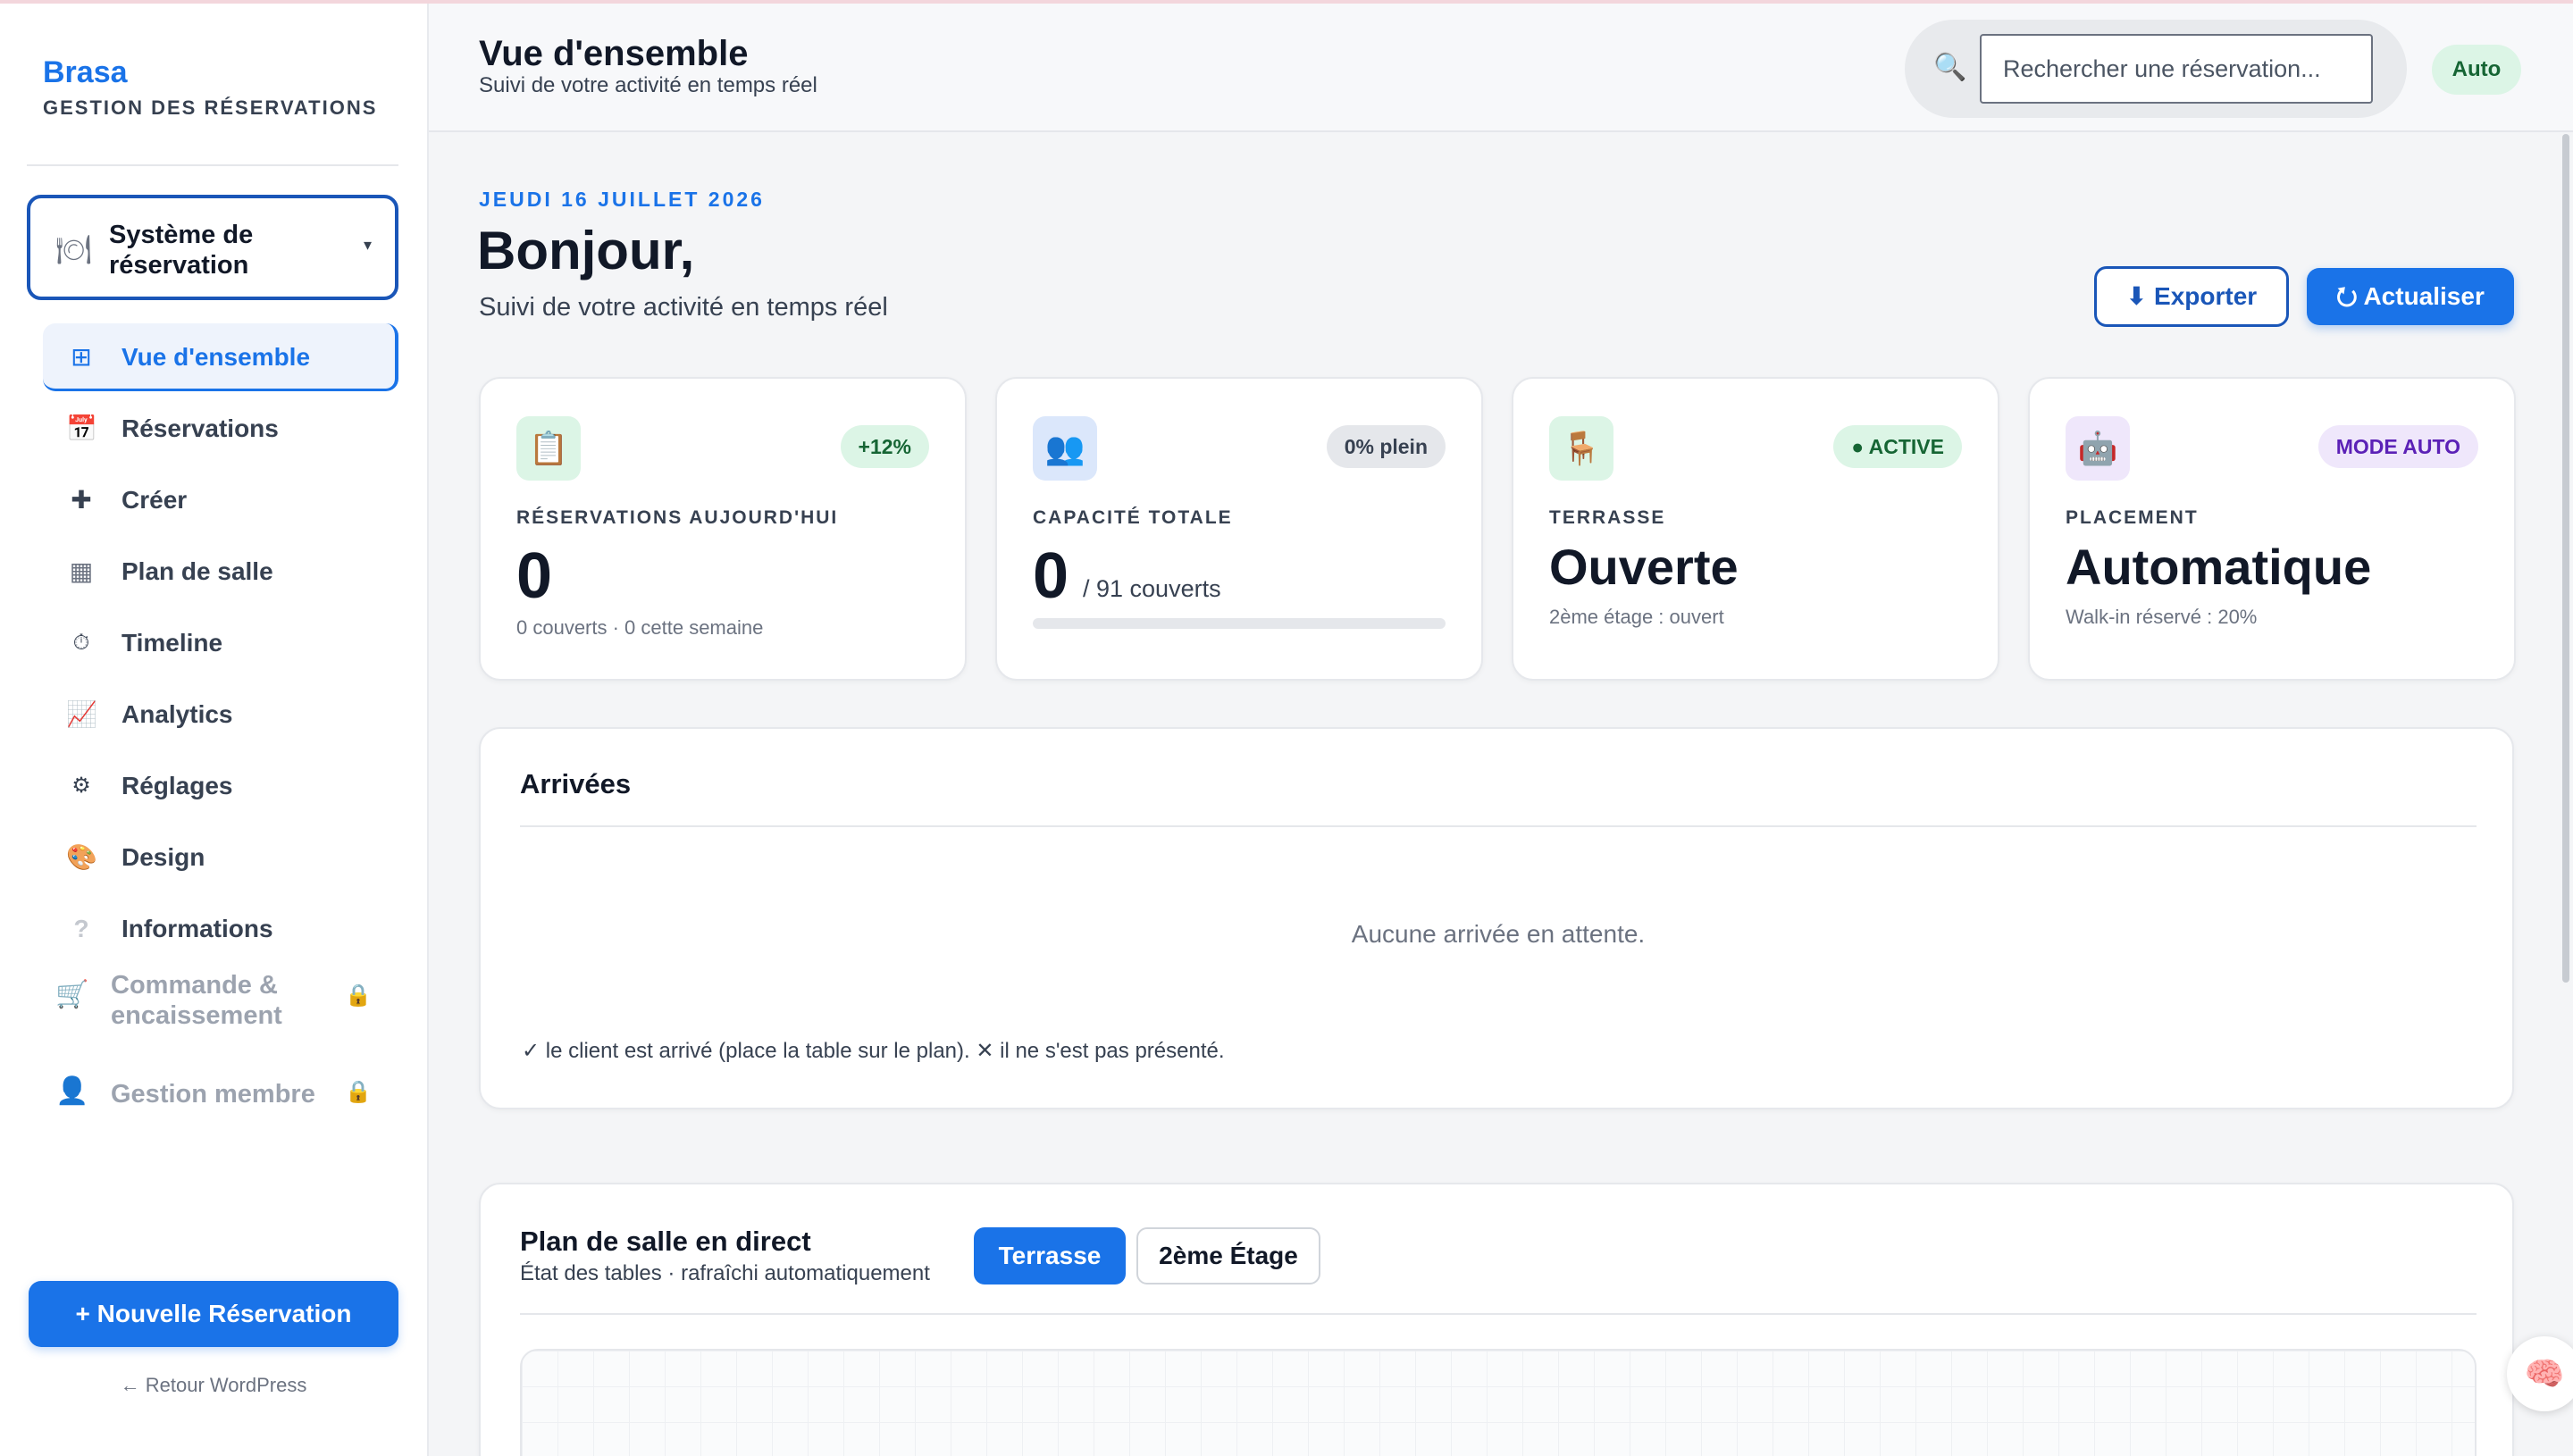  What do you see at coordinates (81, 357) in the screenshot?
I see `grid-icon: ⊞` at bounding box center [81, 357].